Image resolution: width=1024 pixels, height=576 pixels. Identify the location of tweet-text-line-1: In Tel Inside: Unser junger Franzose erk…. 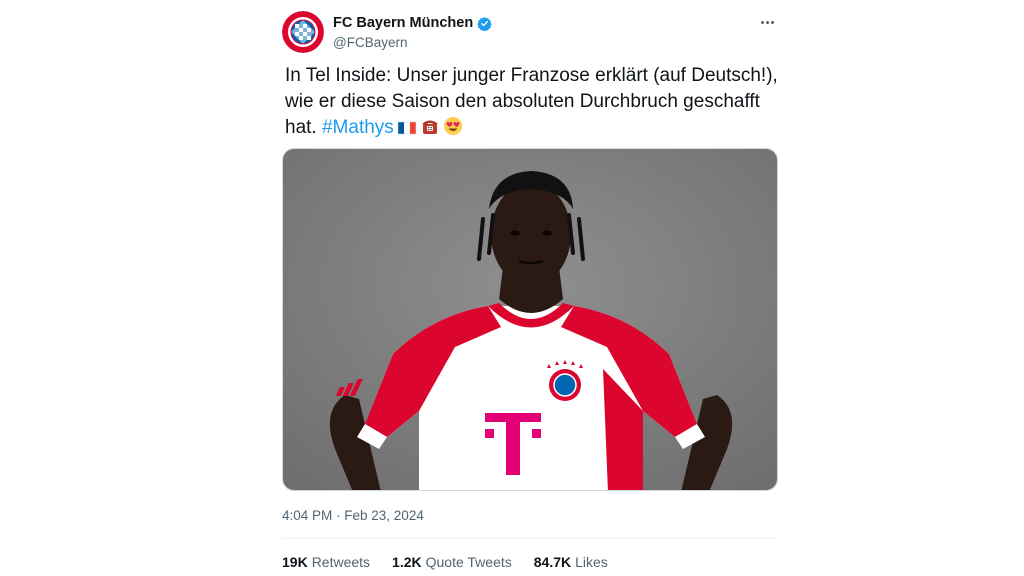
(531, 75).